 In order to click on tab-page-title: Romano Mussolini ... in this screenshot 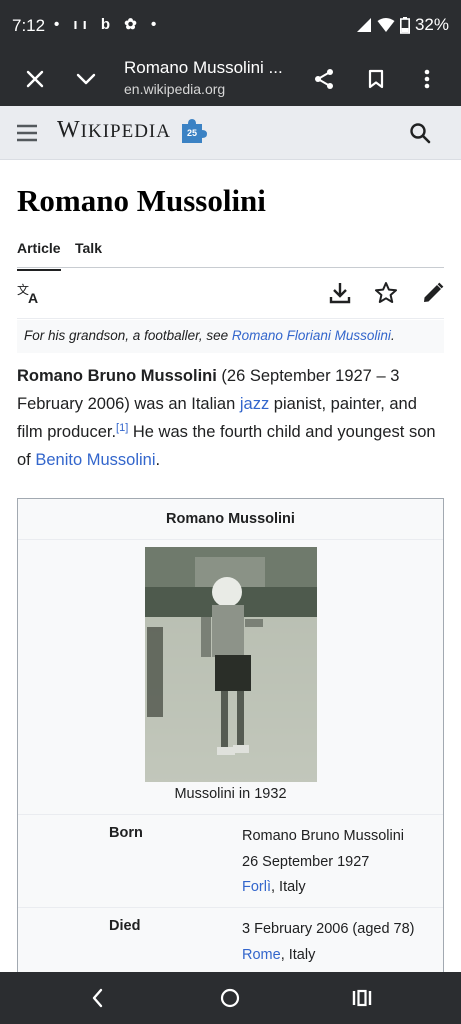, I will do `click(203, 67)`.